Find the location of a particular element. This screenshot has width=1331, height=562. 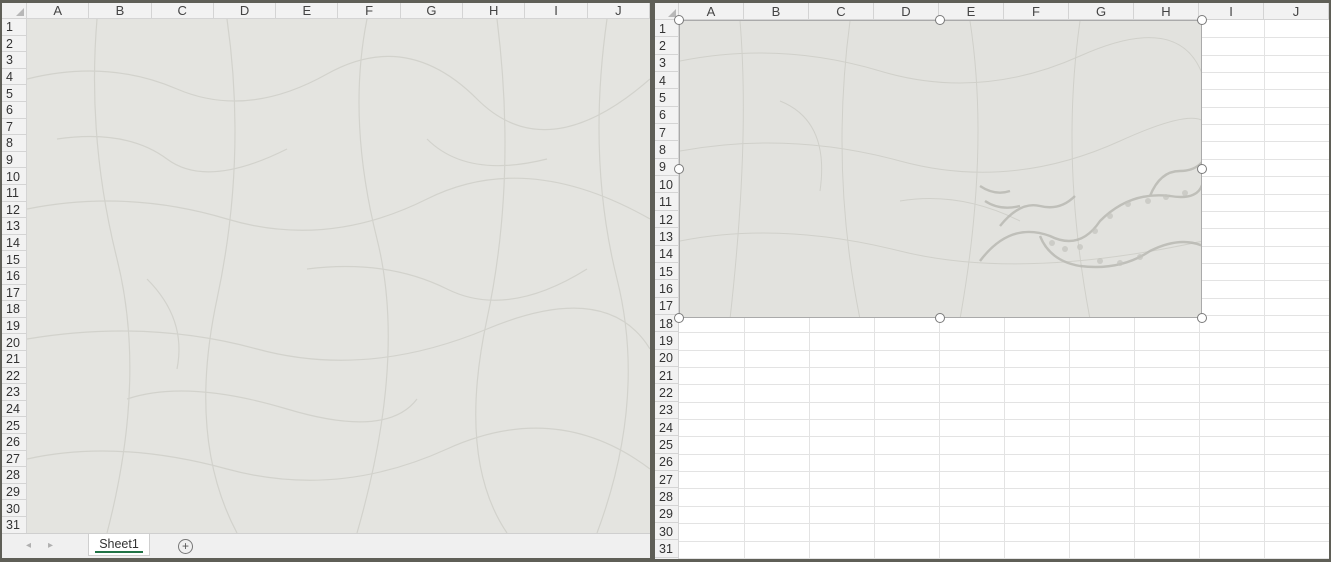

resize-handle-top-right is located at coordinates (1202, 20).